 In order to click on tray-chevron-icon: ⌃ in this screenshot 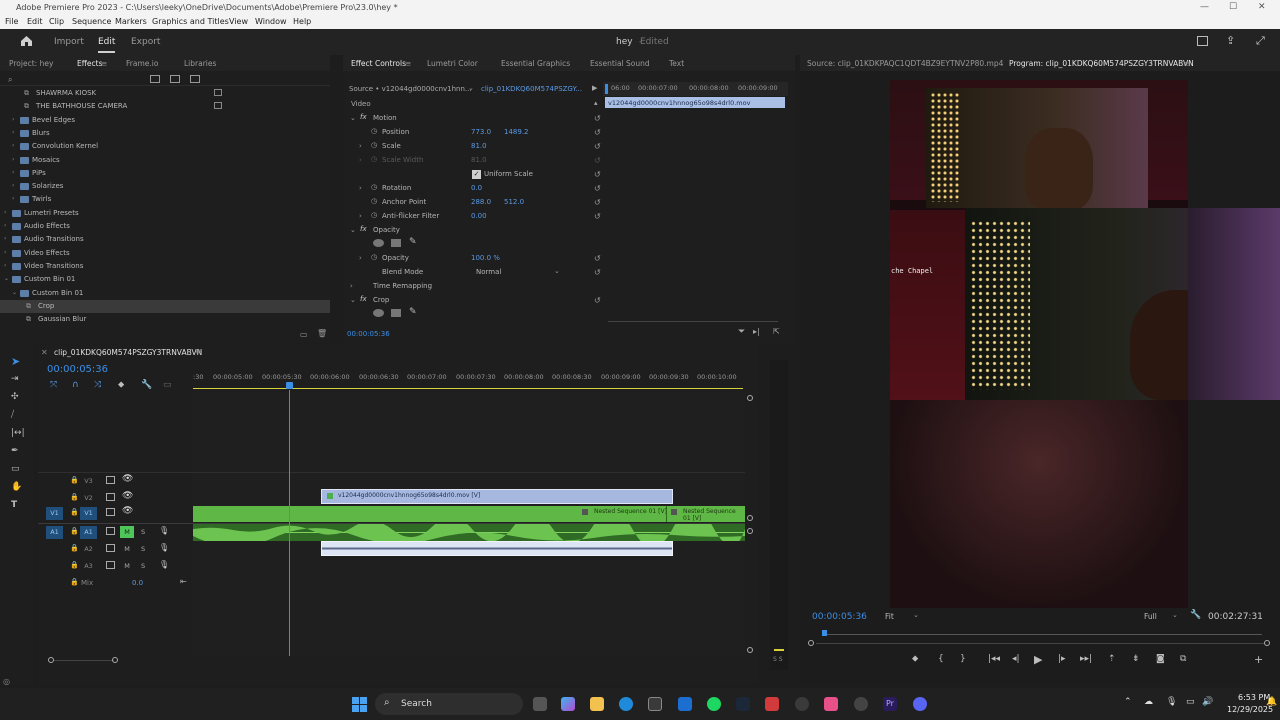, I will do `click(1128, 702)`.